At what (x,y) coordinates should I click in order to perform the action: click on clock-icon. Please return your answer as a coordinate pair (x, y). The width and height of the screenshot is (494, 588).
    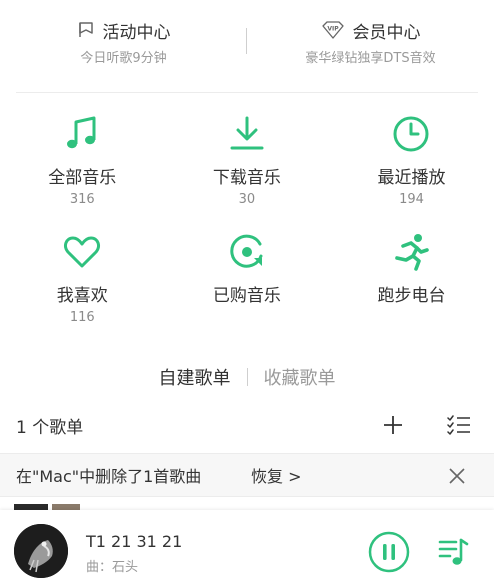
    Looking at the image, I should click on (411, 134).